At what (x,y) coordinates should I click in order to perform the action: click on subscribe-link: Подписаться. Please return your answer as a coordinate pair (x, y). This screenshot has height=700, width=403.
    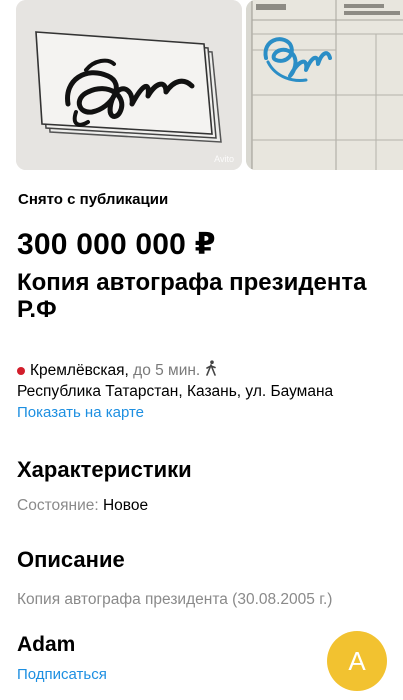
    Looking at the image, I should click on (62, 674).